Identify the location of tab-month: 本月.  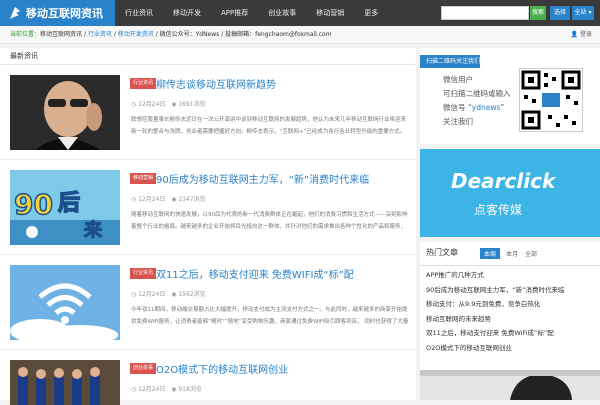
(512, 253).